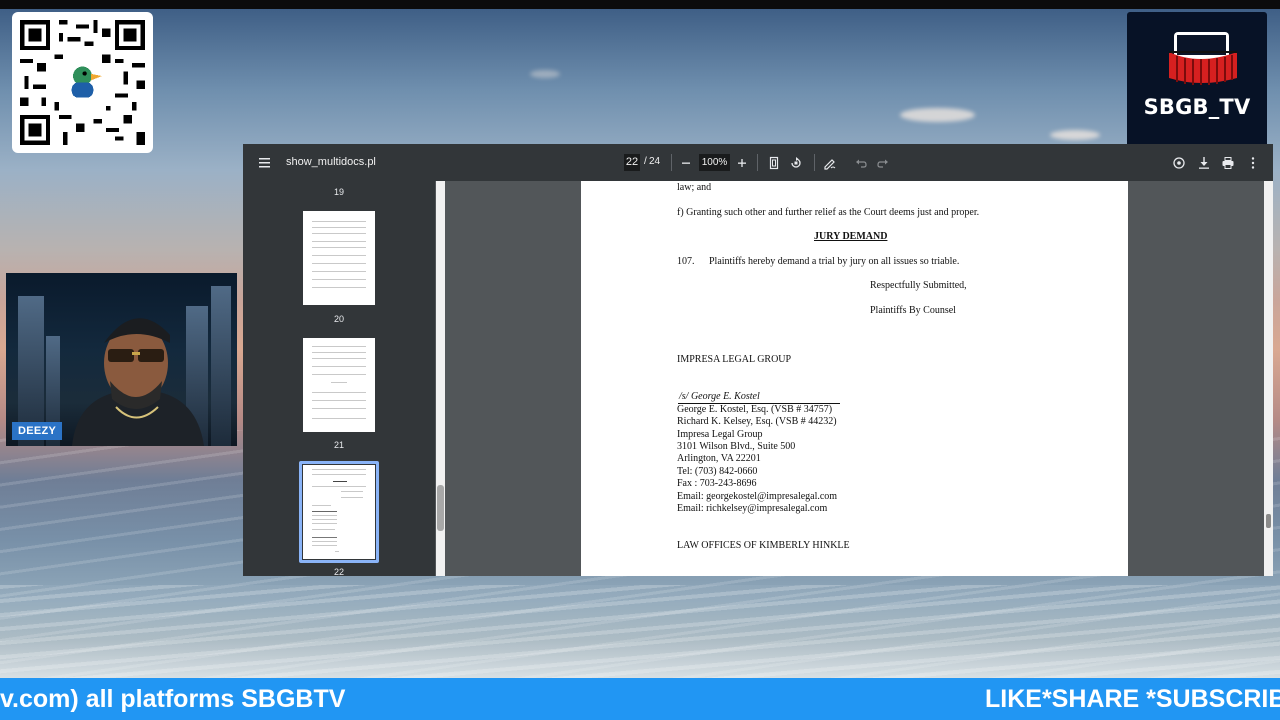 The height and width of the screenshot is (720, 1280). Describe the element at coordinates (913, 310) in the screenshot. I see `closing-line: Plaintiffs By Counsel` at that location.